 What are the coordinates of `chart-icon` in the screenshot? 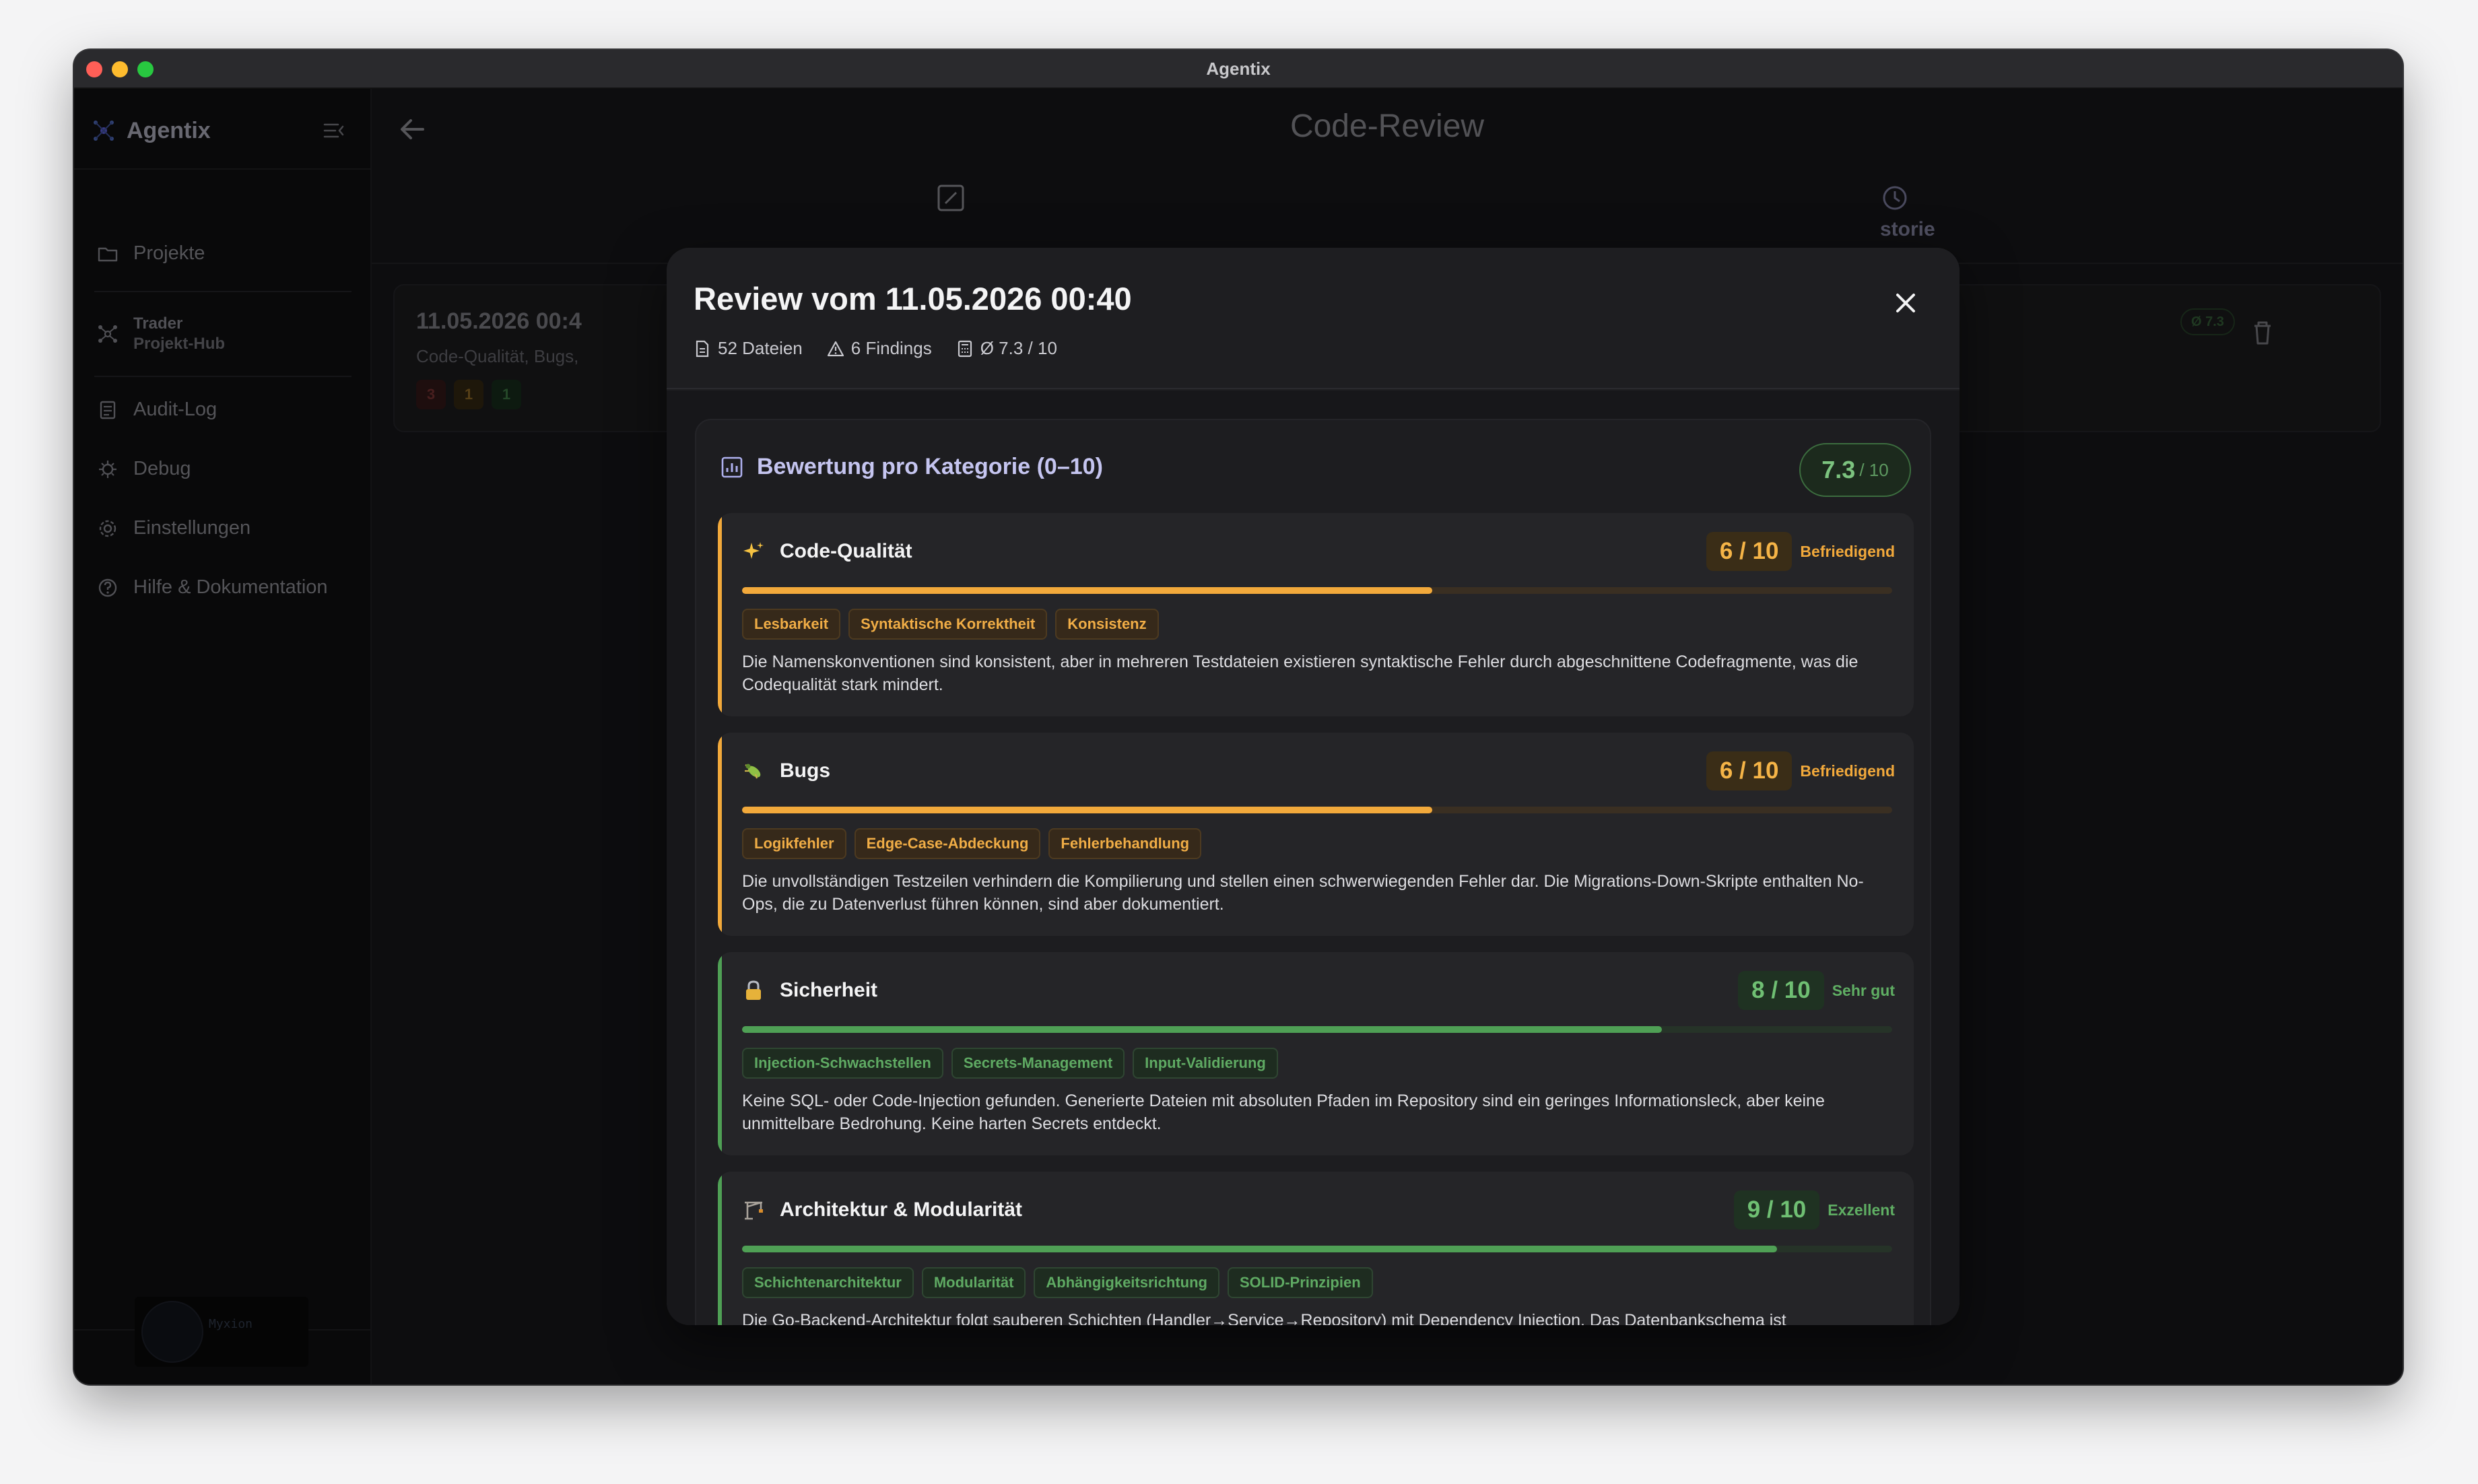 It's located at (732, 467).